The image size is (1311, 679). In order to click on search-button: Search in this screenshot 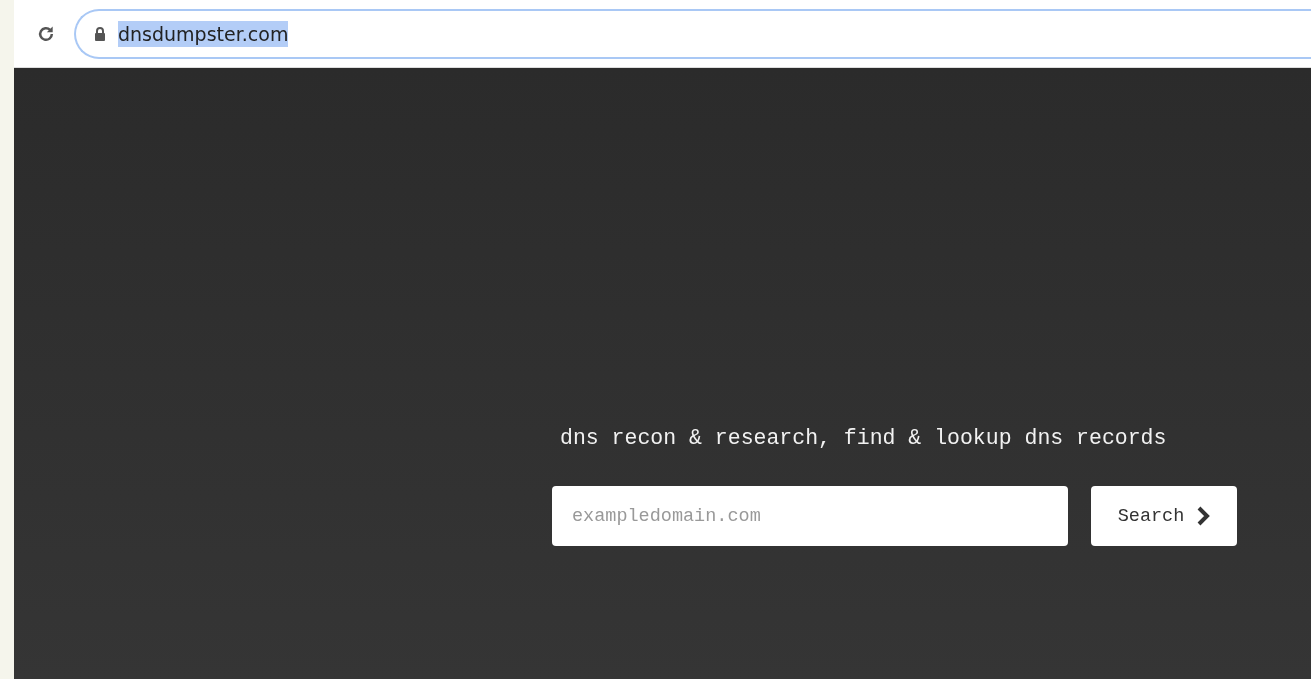, I will do `click(1164, 516)`.